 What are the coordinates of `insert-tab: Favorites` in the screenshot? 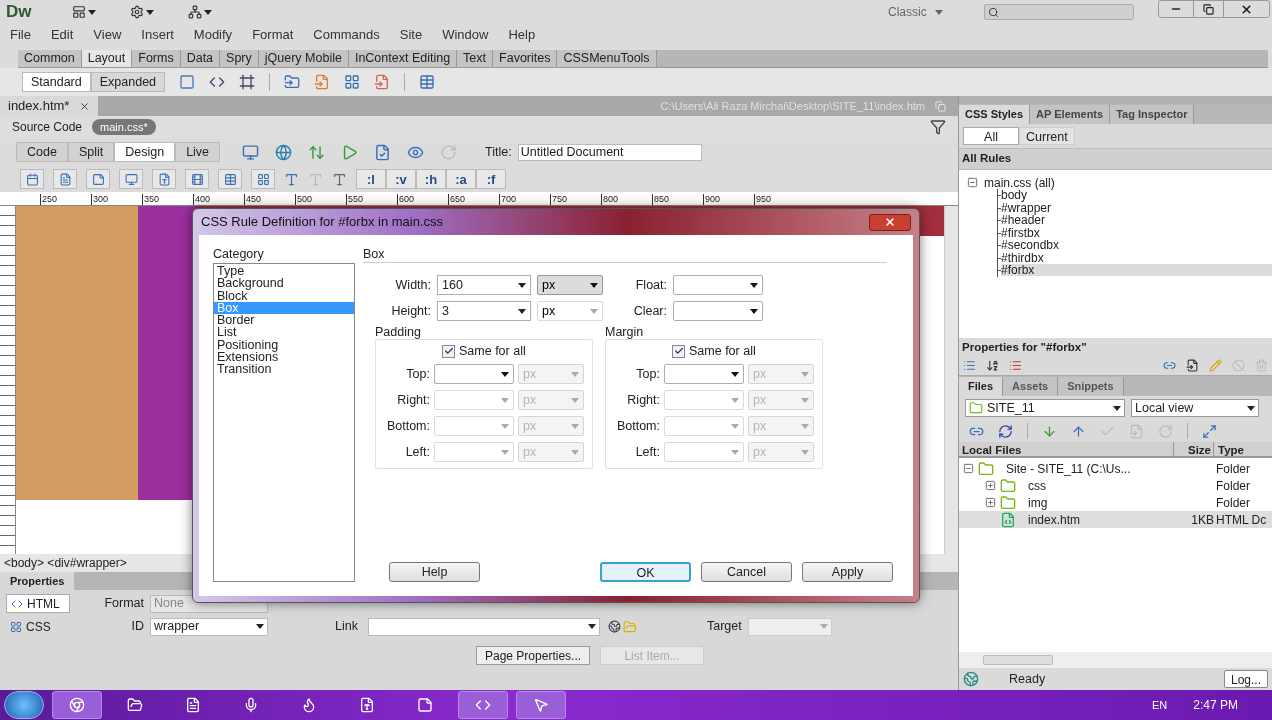 It's located at (525, 58).